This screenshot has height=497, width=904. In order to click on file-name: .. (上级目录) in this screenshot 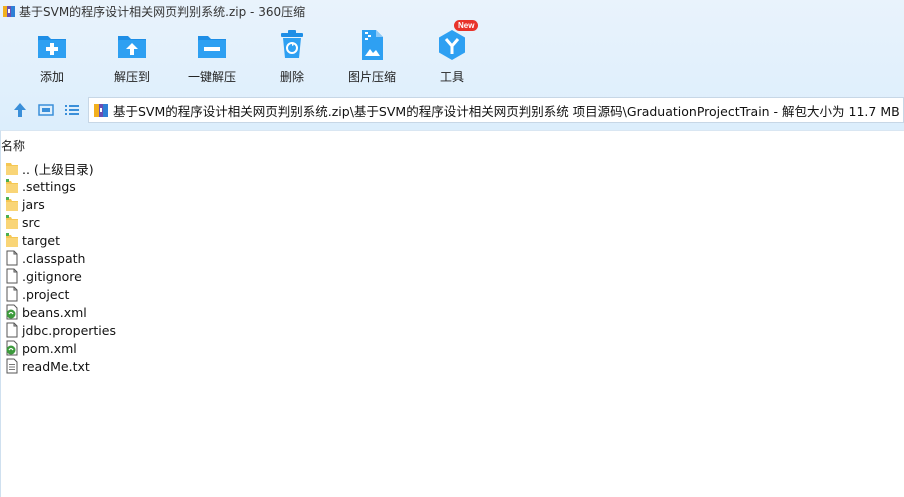, I will do `click(58, 169)`.